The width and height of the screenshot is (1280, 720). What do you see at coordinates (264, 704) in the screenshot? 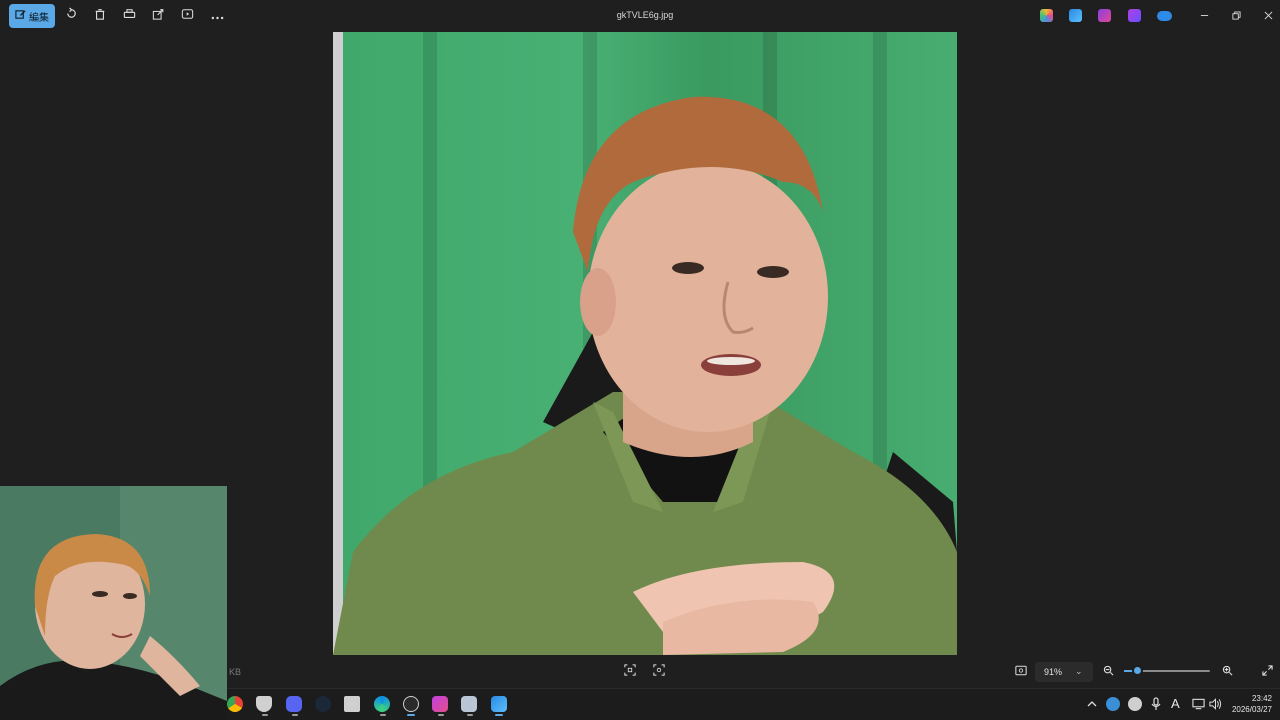
I see `shield-app-icon` at bounding box center [264, 704].